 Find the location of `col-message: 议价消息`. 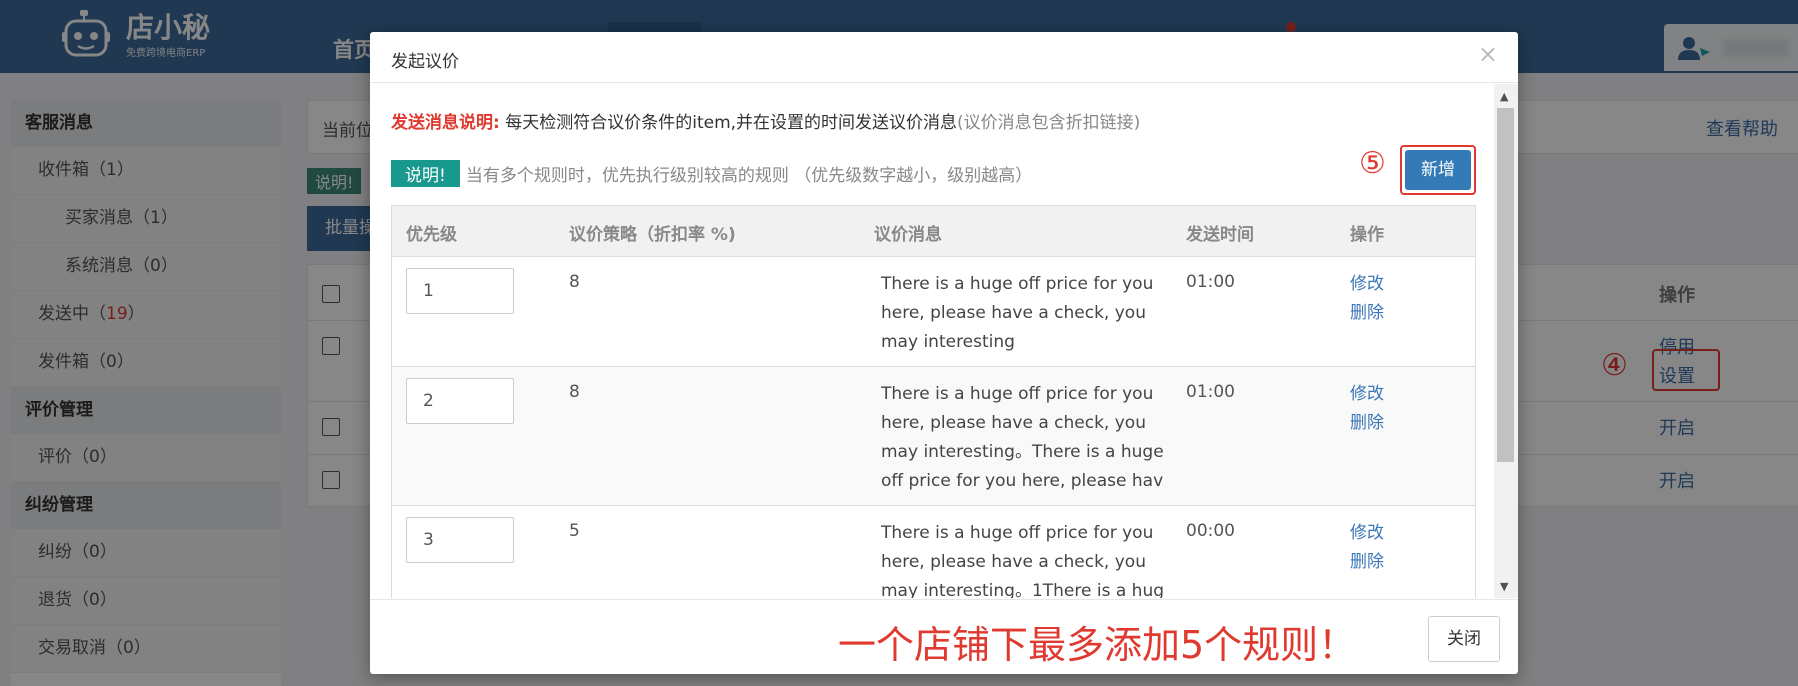

col-message: 议价消息 is located at coordinates (908, 235).